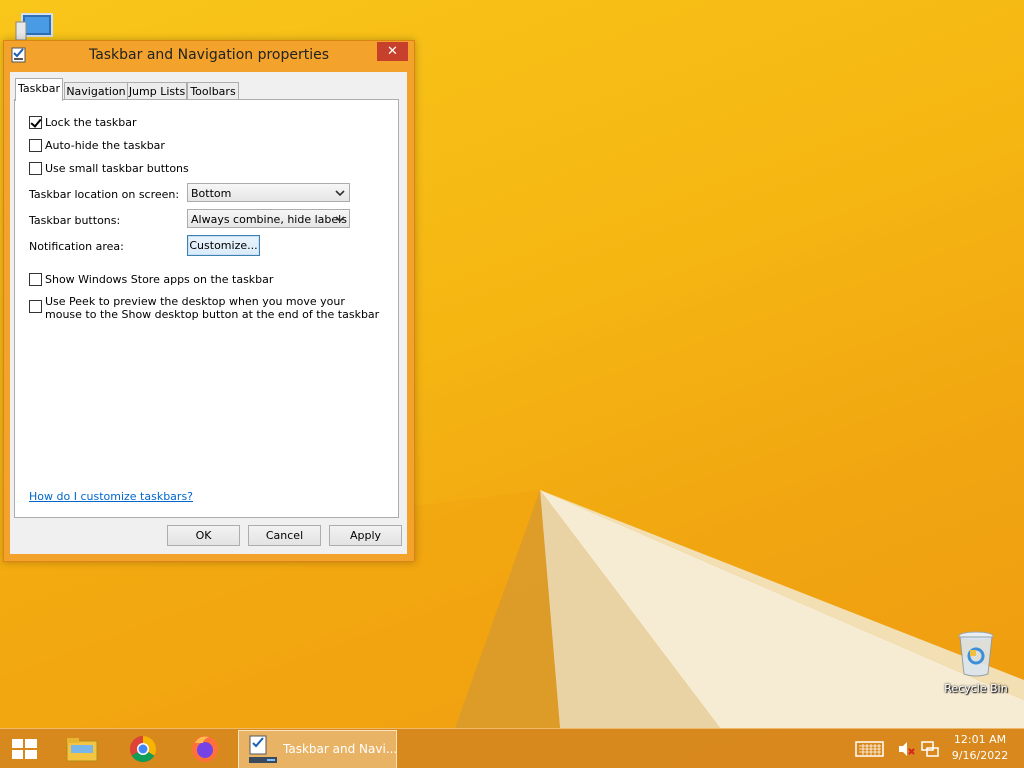 The width and height of the screenshot is (1024, 768). What do you see at coordinates (35, 279) in the screenshot?
I see `store-apps-checkbox` at bounding box center [35, 279].